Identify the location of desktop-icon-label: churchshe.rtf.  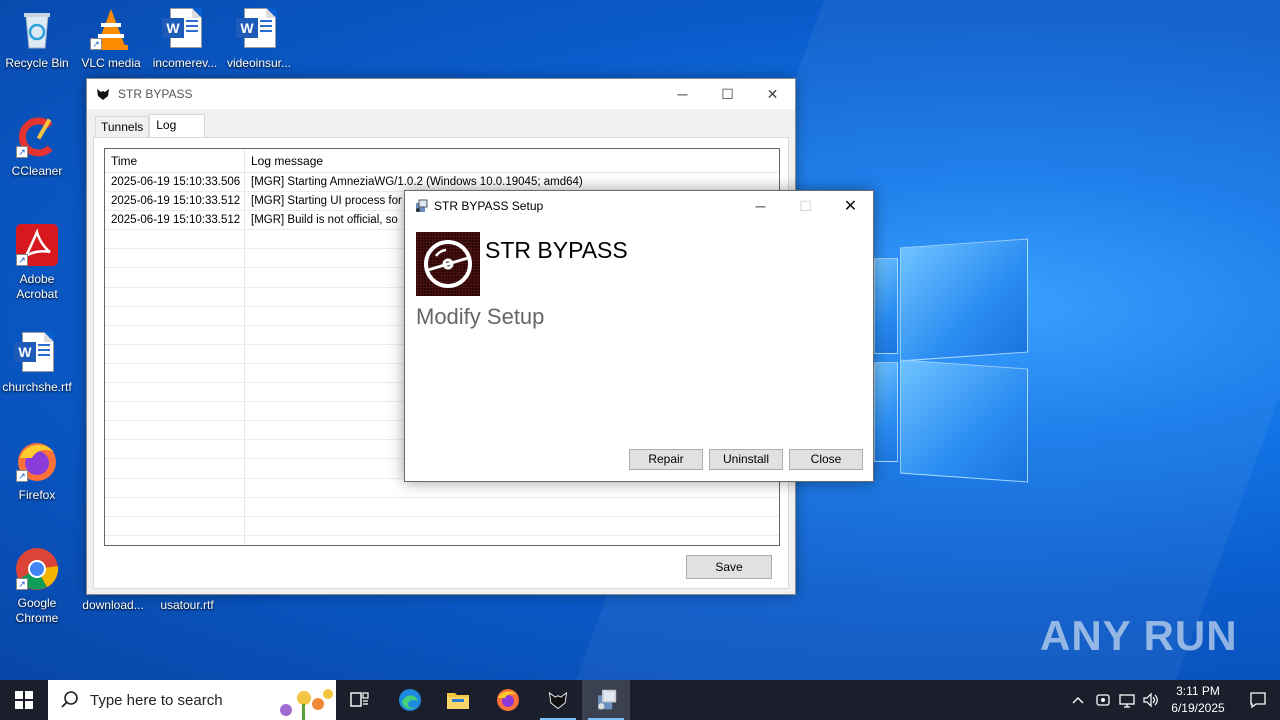
(37, 387).